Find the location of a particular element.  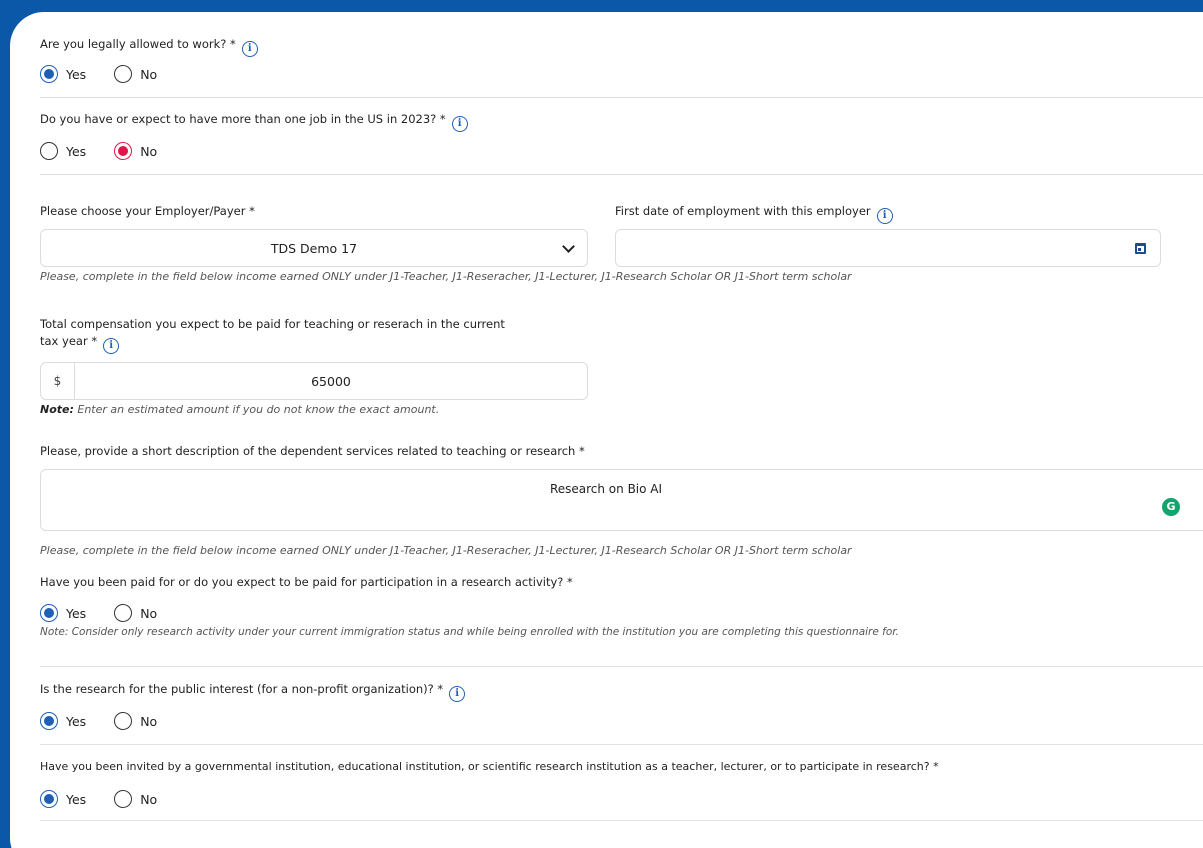

compensation-label-line2: tax year * i is located at coordinates (80, 344).